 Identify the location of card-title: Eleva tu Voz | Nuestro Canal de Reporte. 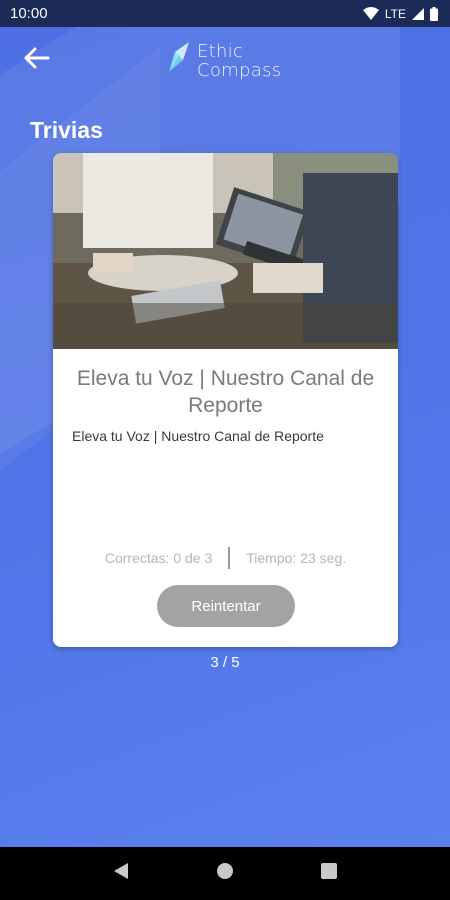
(225, 392).